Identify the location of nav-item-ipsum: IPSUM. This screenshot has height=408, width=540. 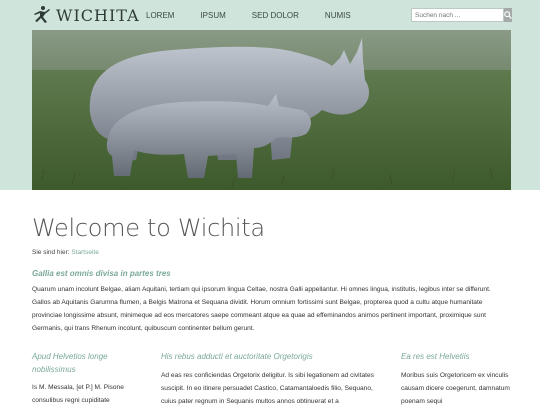
(212, 15).